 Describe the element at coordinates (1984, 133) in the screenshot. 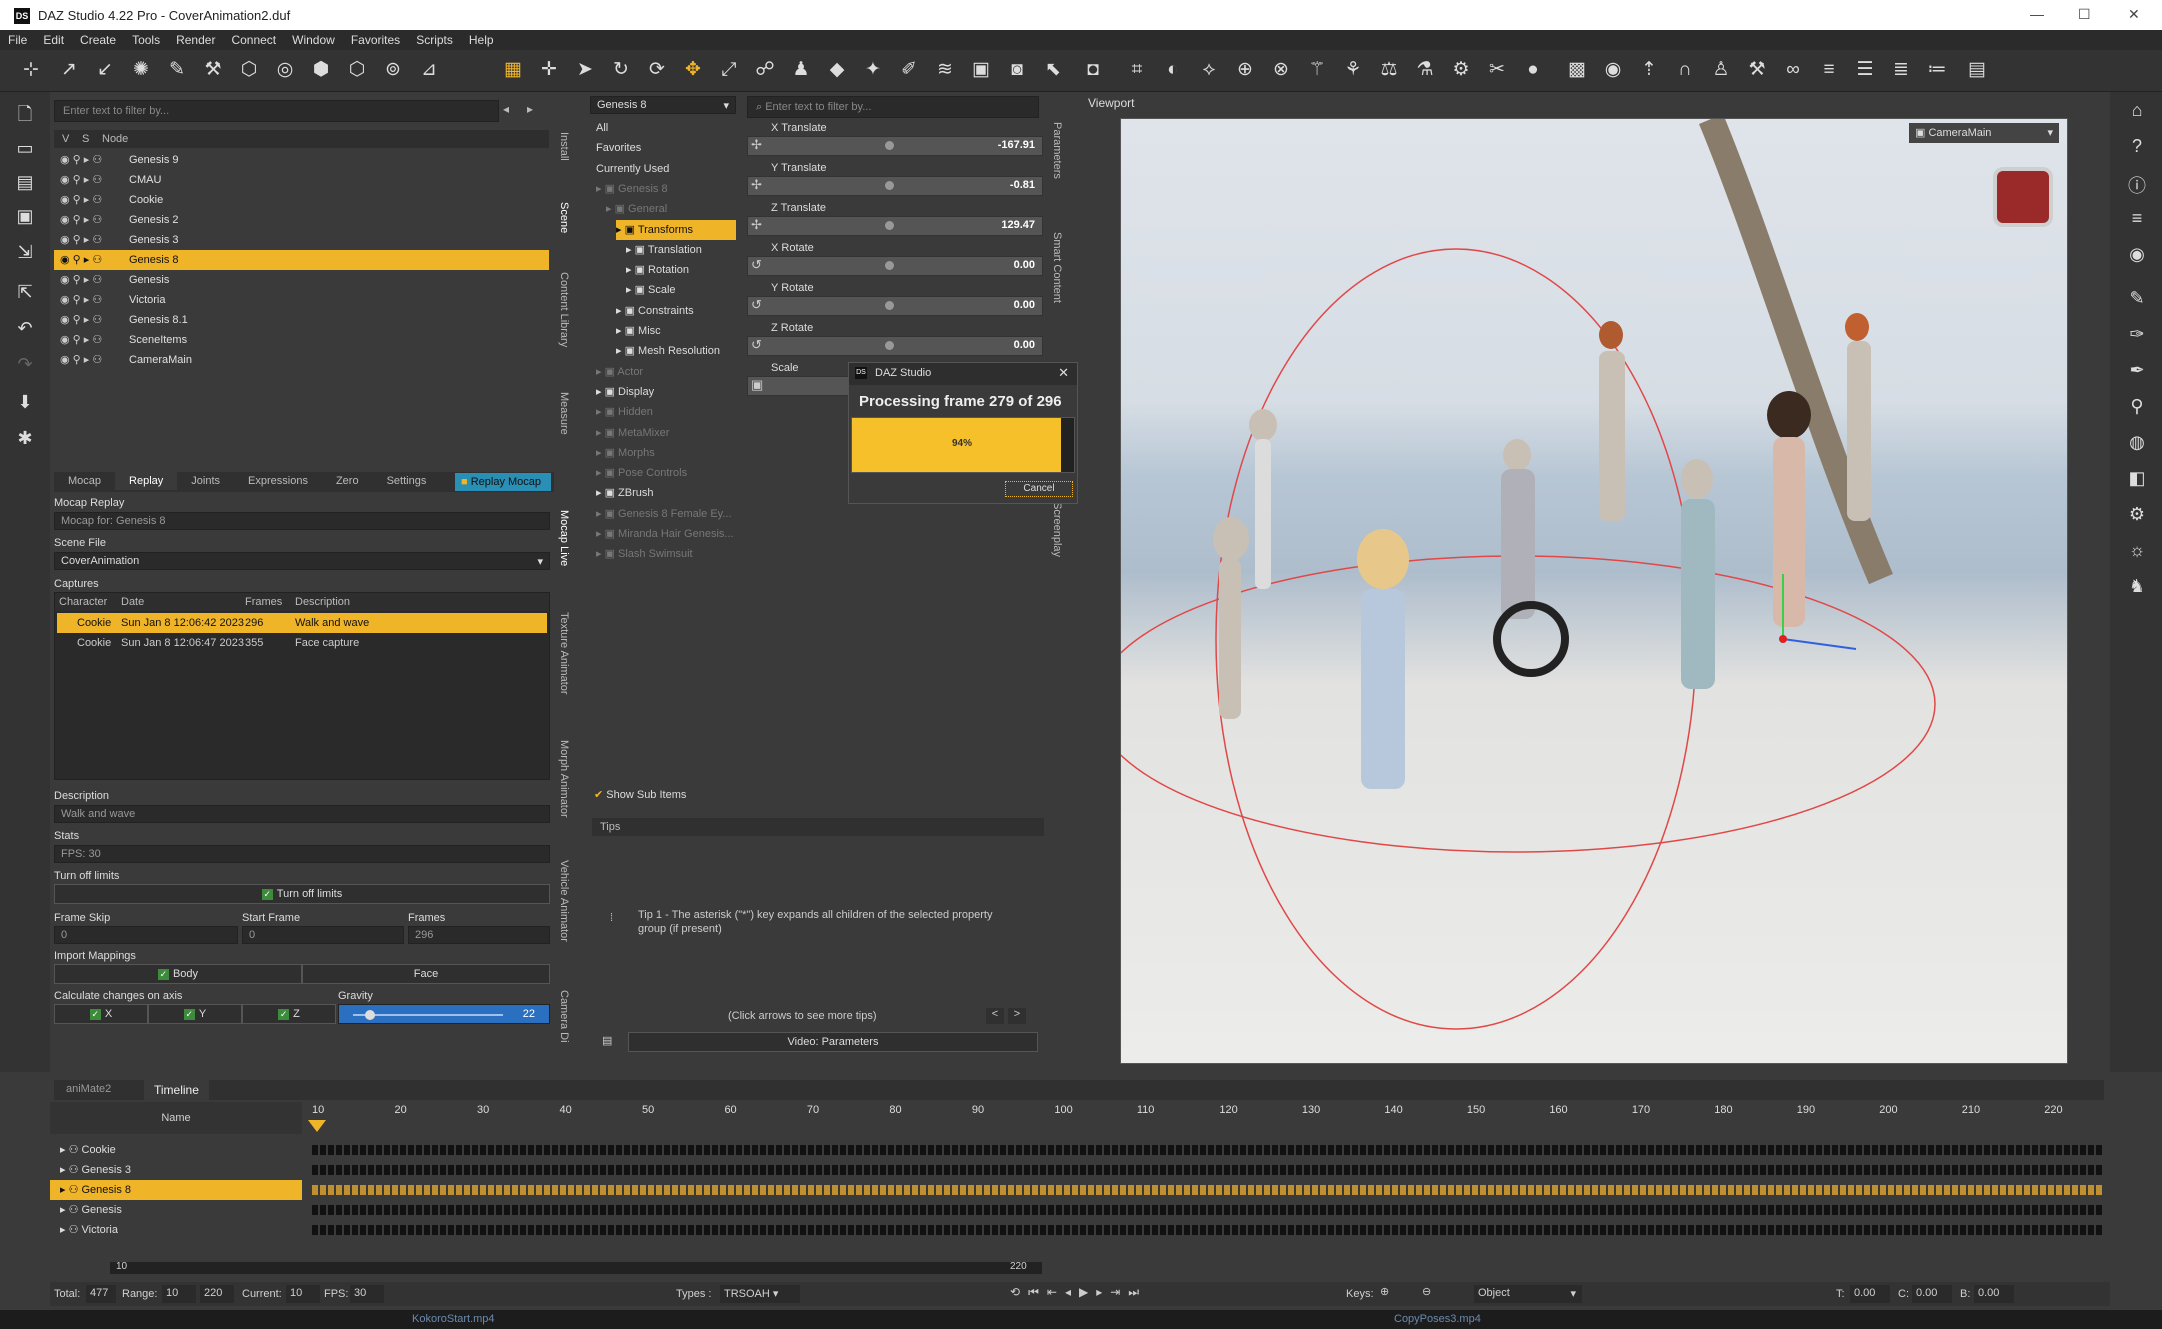

I see `camera-selector: ▣ CameraMain ▾` at that location.